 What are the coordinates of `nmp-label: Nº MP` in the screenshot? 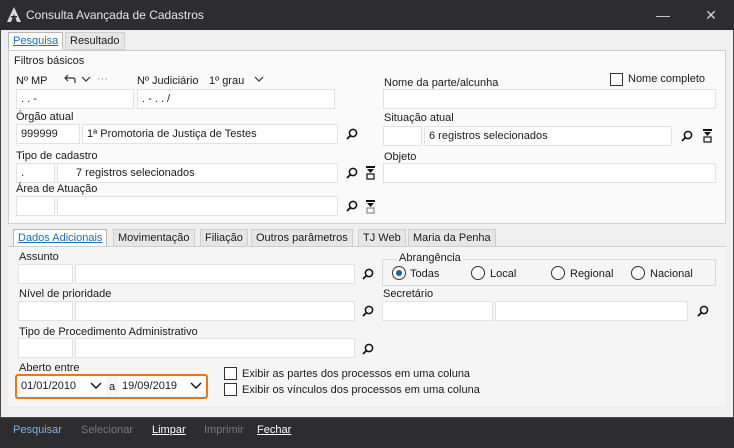 It's located at (32, 81).